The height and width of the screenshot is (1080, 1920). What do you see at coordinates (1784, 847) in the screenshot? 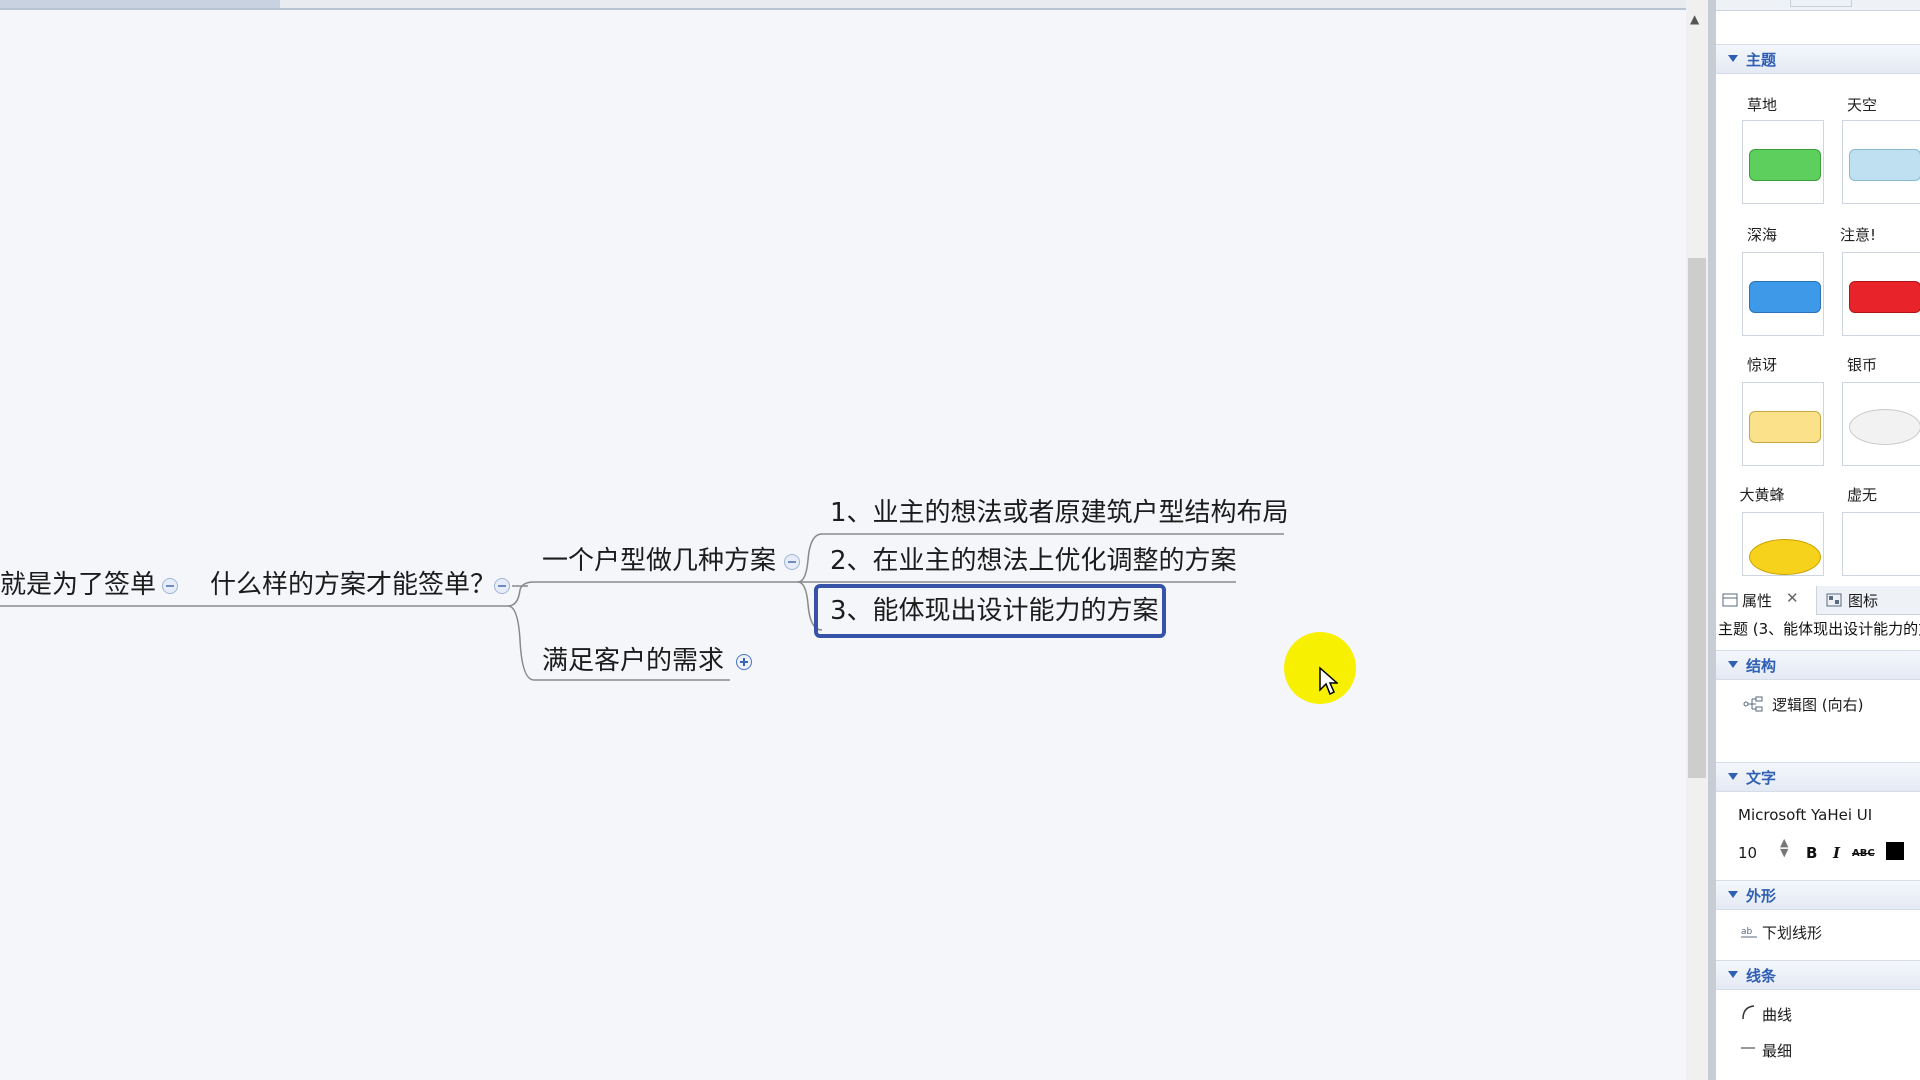
I see `font-size-spinner-icon: ▲ ▼` at bounding box center [1784, 847].